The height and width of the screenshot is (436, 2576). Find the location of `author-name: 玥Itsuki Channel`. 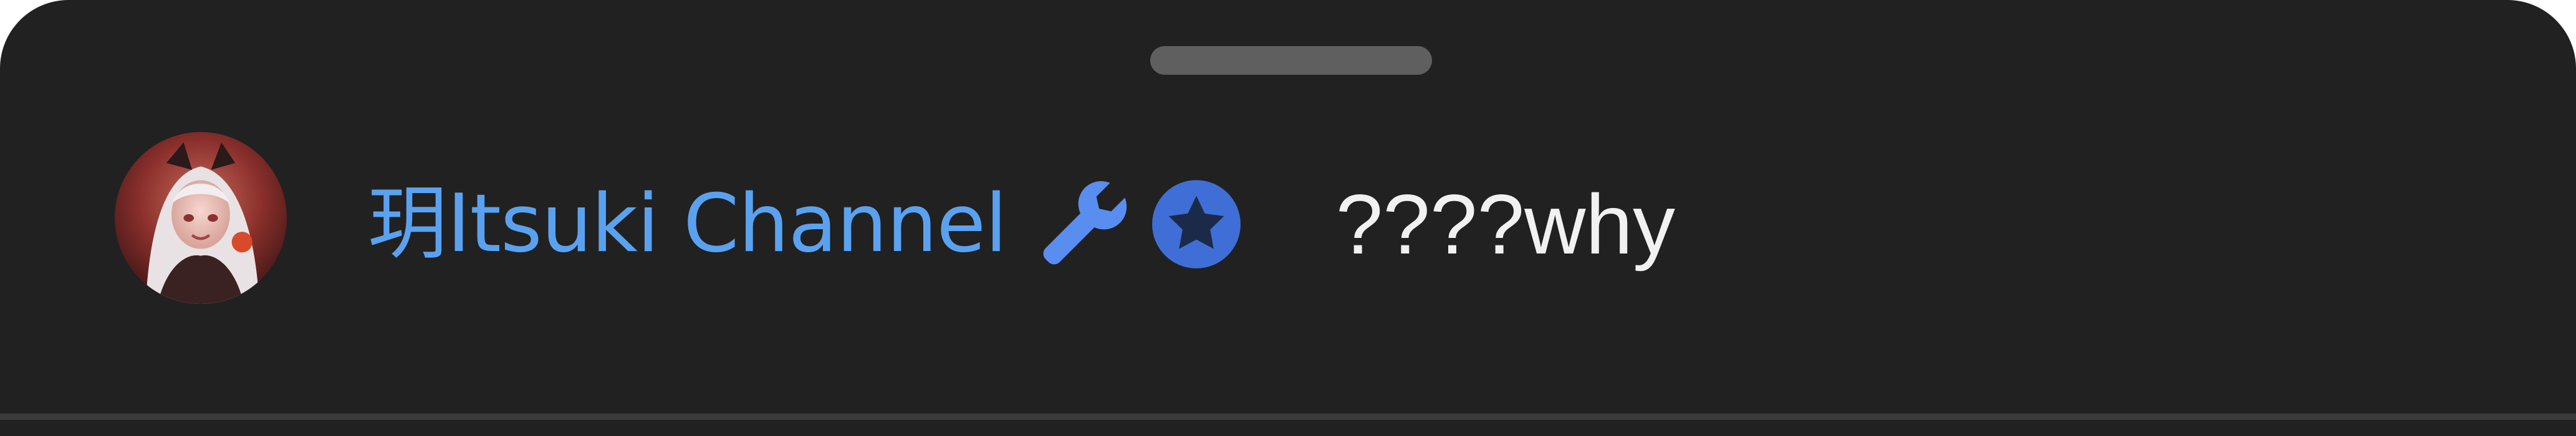

author-name: 玥Itsuki Channel is located at coordinates (687, 224).